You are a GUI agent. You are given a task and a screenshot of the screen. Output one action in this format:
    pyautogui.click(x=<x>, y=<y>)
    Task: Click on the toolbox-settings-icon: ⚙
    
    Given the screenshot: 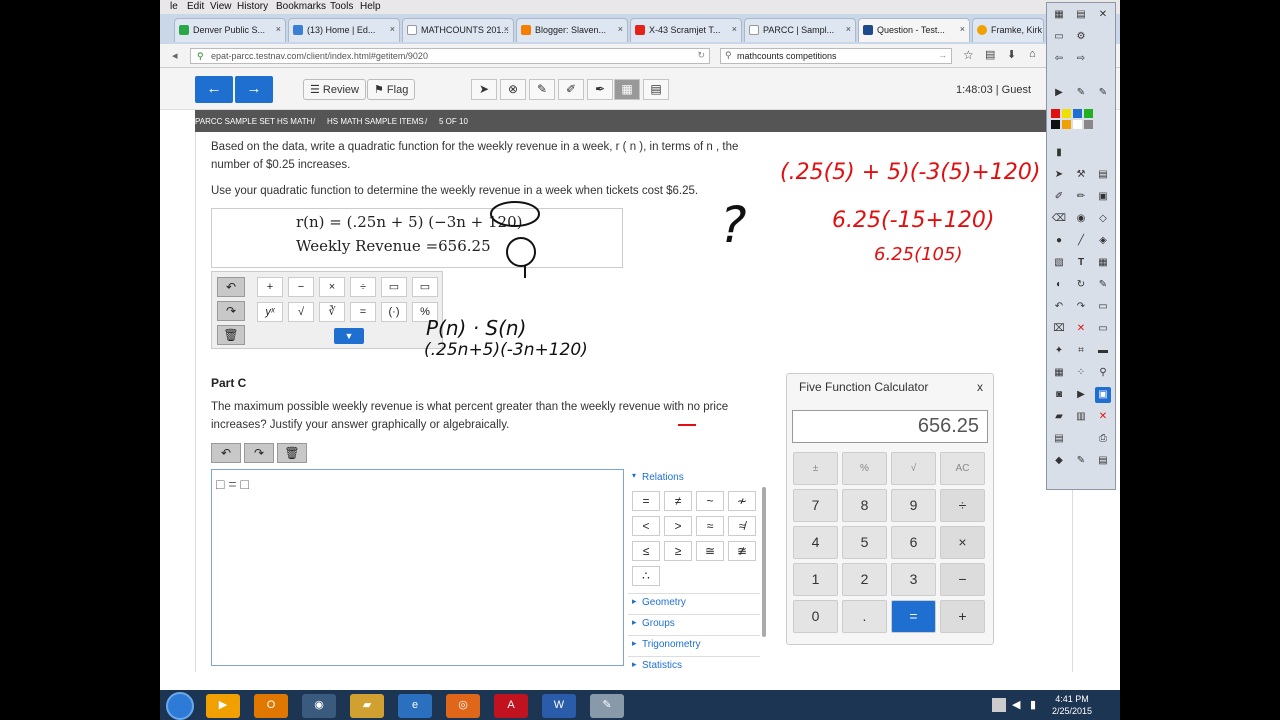 What is the action you would take?
    pyautogui.click(x=1081, y=37)
    